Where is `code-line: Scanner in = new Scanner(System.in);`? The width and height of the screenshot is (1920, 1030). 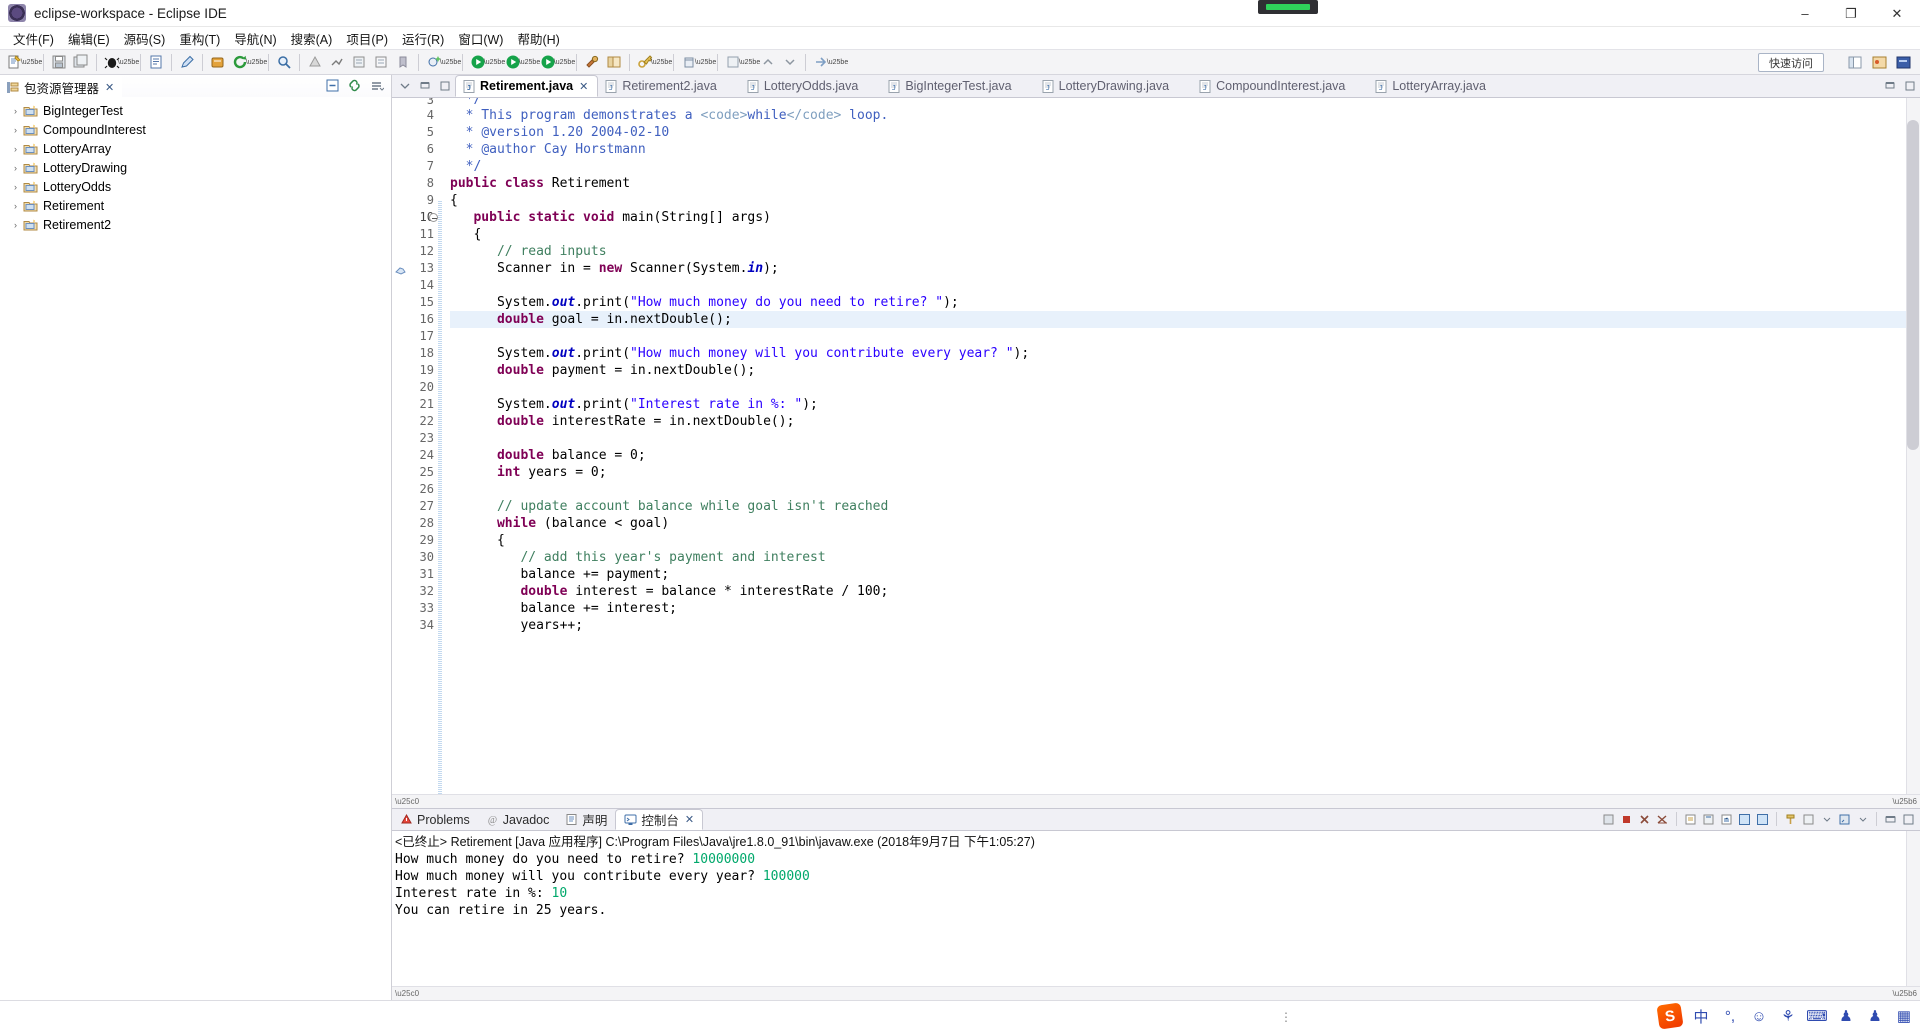
code-line: Scanner in = new Scanner(System.in); is located at coordinates (1185, 268).